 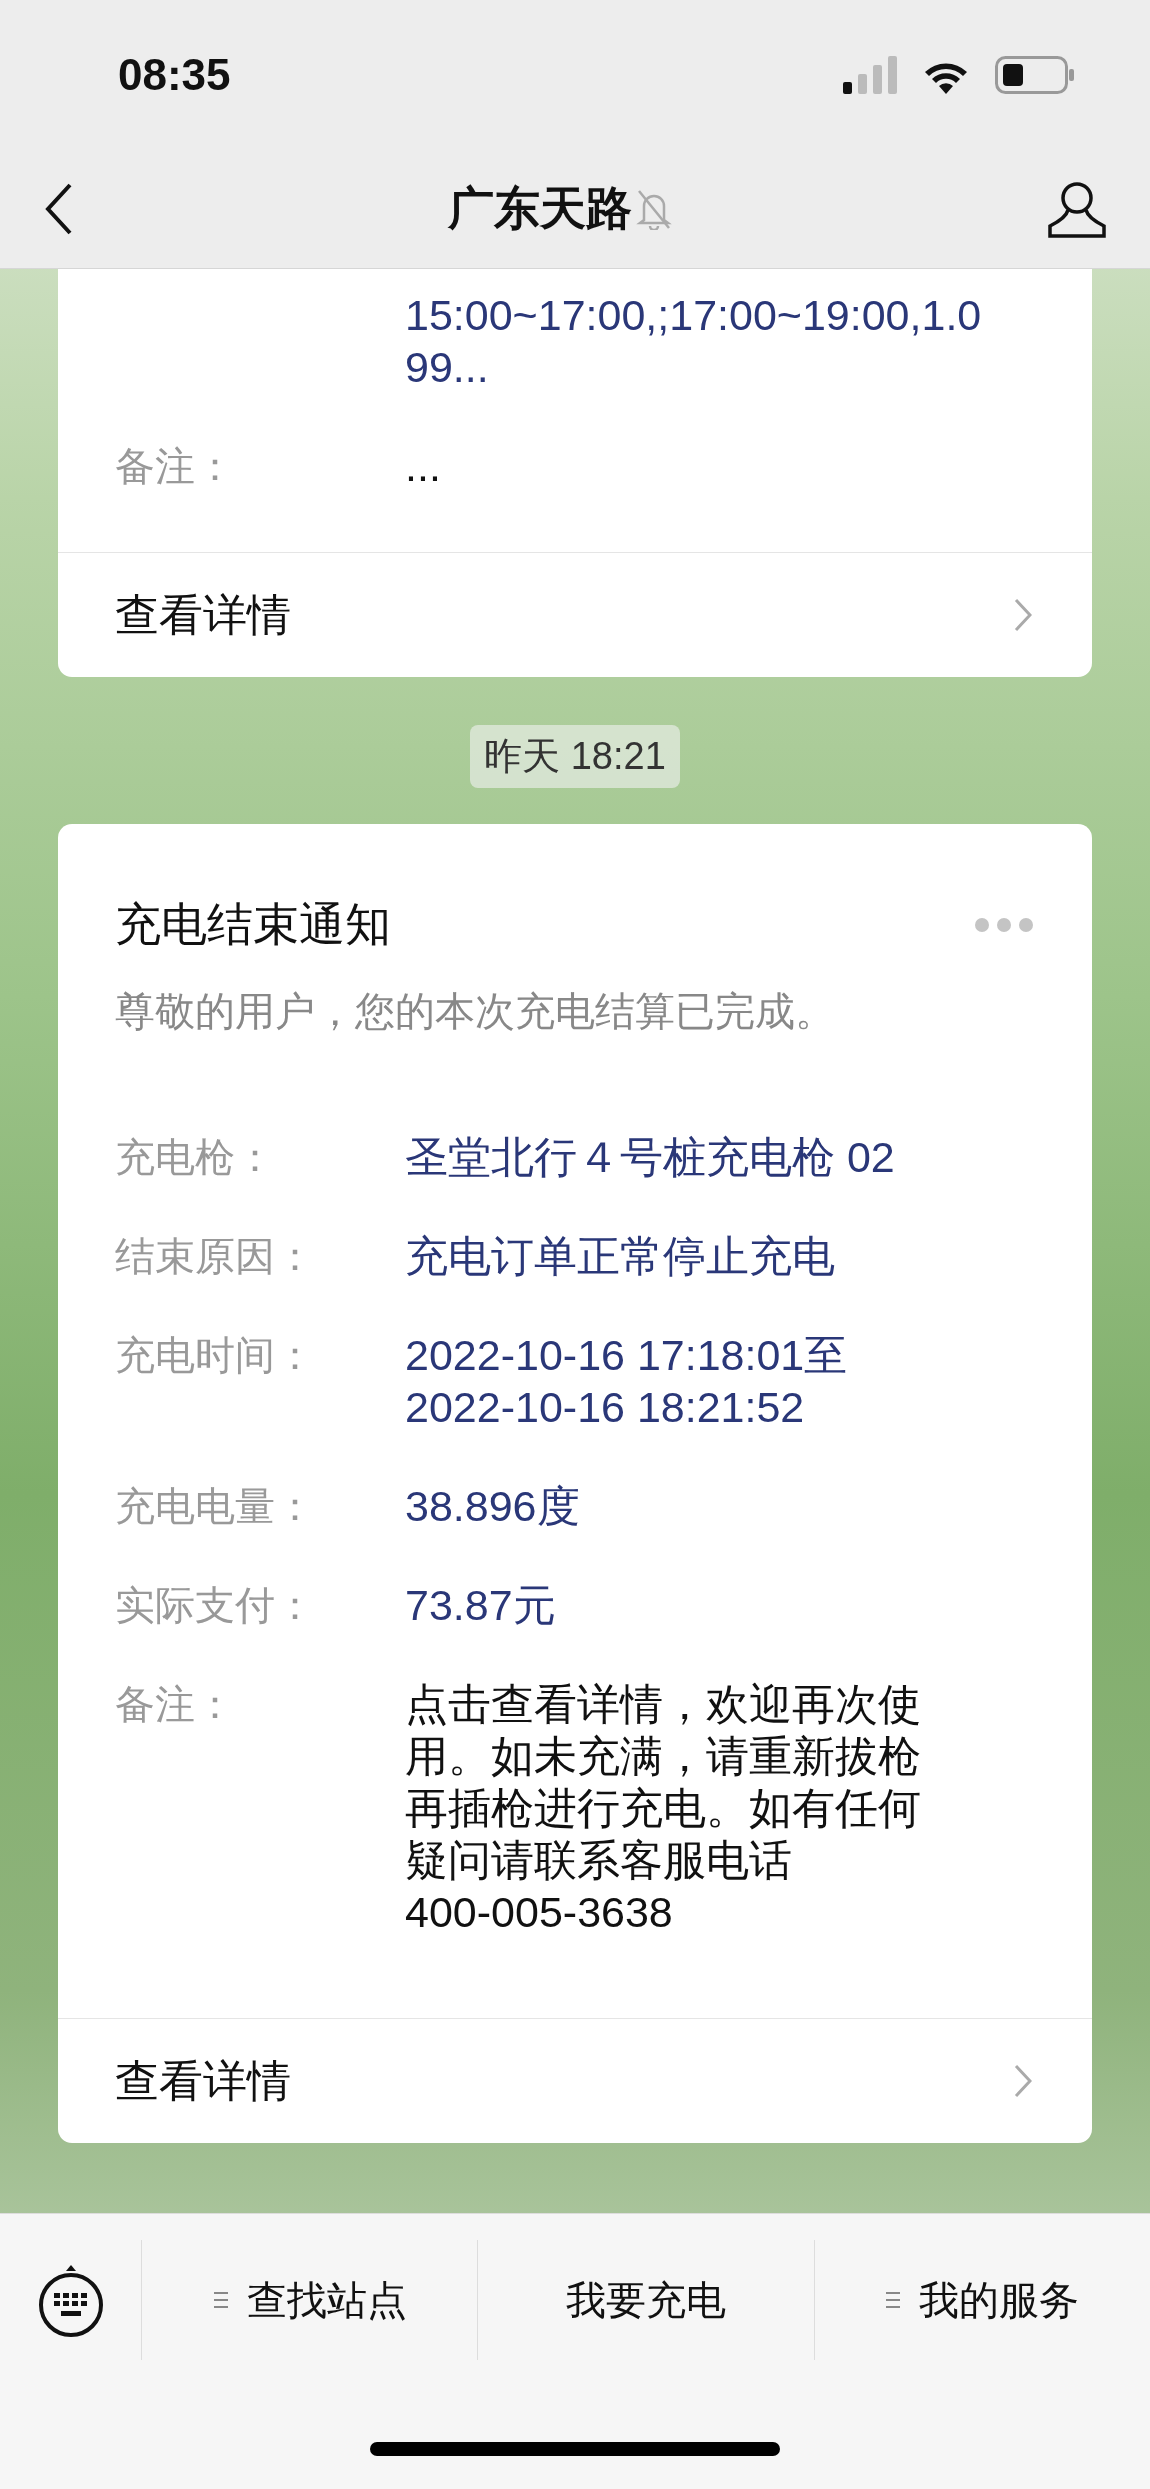 What do you see at coordinates (663, 1808) in the screenshot?
I see `field-value: 点击查看详情，欢迎再次使用。如未充满，请重新拔枪再插枪进行充电。如有任何疑问请联系客服电话 400-005-3638` at bounding box center [663, 1808].